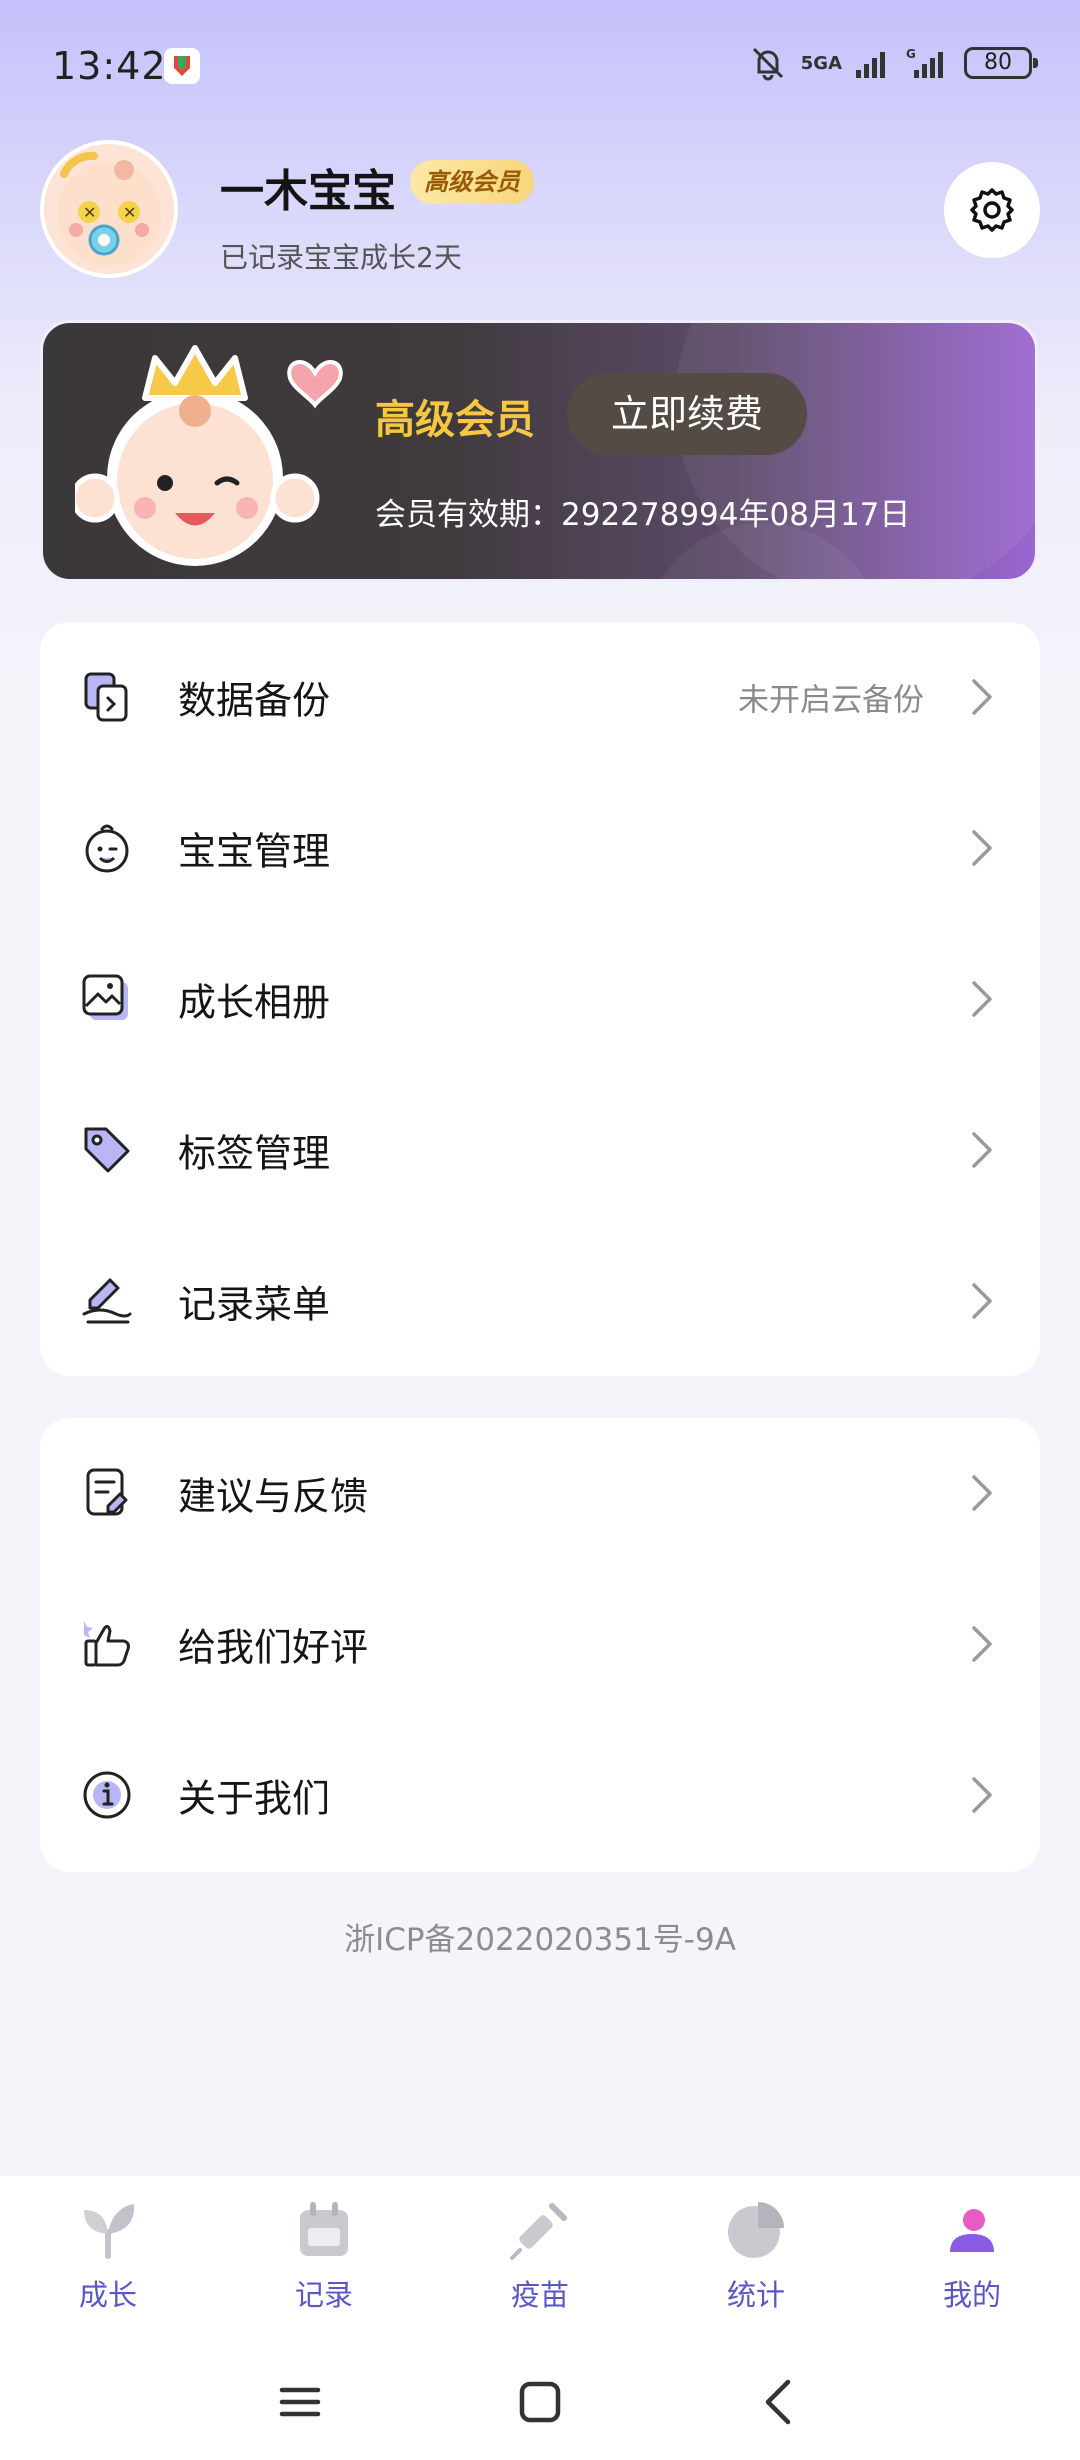 The width and height of the screenshot is (1080, 2460). What do you see at coordinates (107, 1644) in the screenshot?
I see `thumbs-up-icon` at bounding box center [107, 1644].